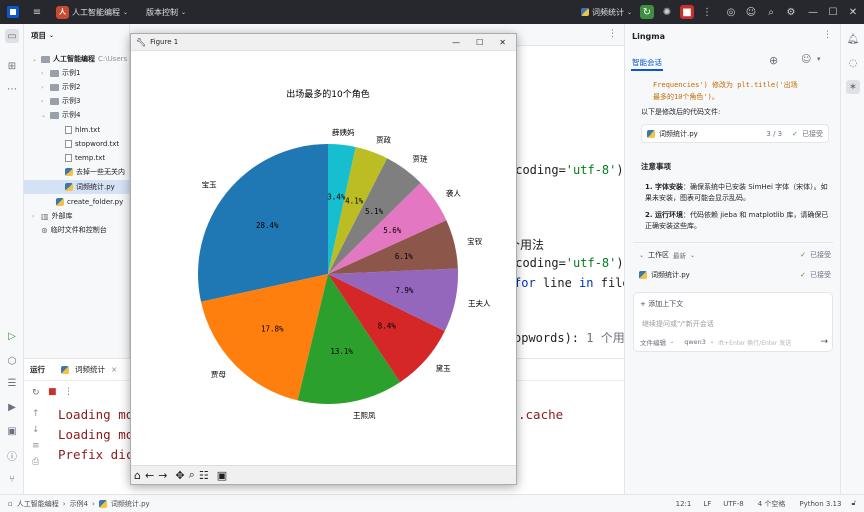 The width and height of the screenshot is (864, 512). What do you see at coordinates (36, 430) in the screenshot?
I see `scroll-down-icon: ↓` at bounding box center [36, 430].